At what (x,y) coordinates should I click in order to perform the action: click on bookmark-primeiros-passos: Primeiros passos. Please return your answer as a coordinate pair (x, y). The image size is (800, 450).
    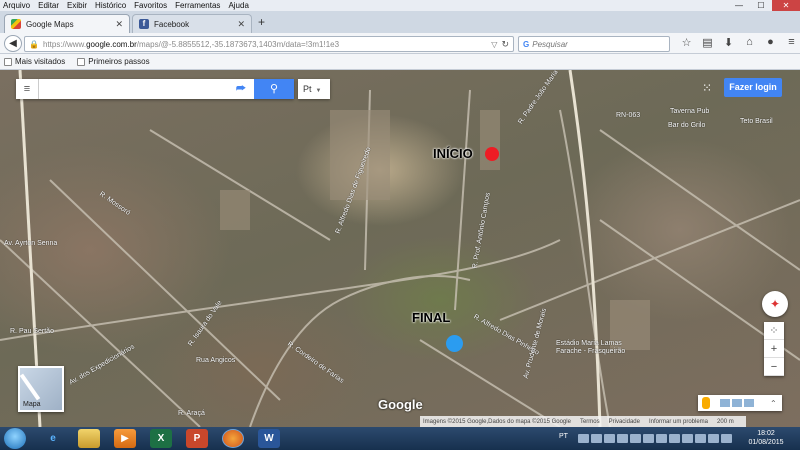
    Looking at the image, I should click on (113, 61).